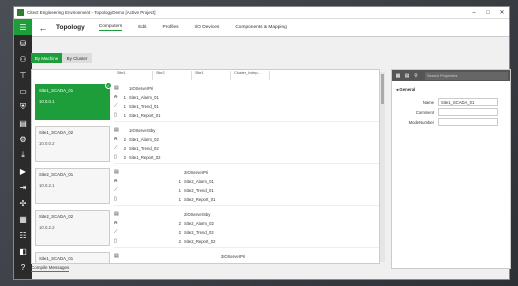  Describe the element at coordinates (23, 43) in the screenshot. I see `database-icon: ⛁` at that location.